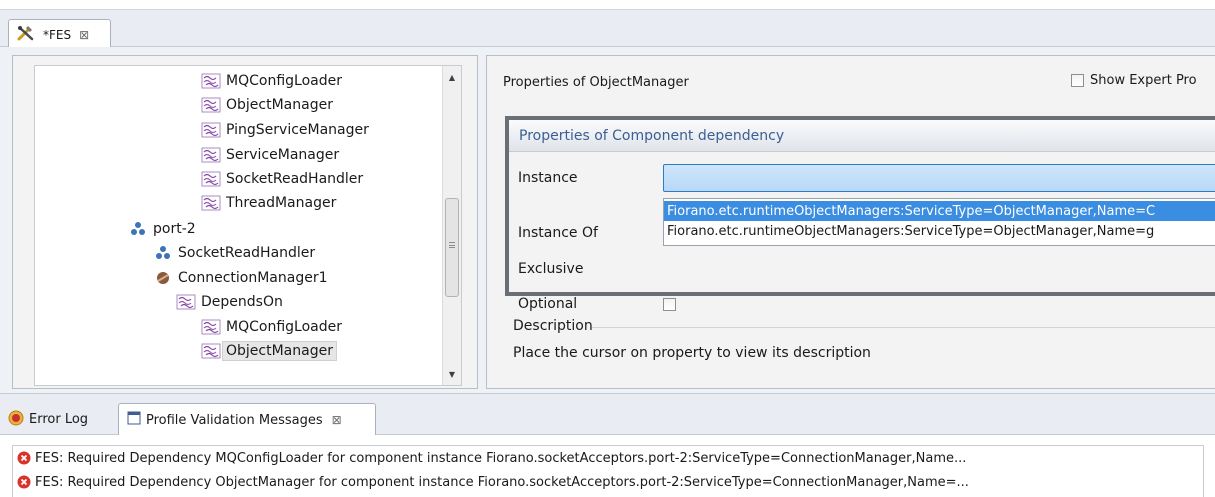 This screenshot has height=497, width=1215. Describe the element at coordinates (939, 178) in the screenshot. I see `instance-combo` at that location.